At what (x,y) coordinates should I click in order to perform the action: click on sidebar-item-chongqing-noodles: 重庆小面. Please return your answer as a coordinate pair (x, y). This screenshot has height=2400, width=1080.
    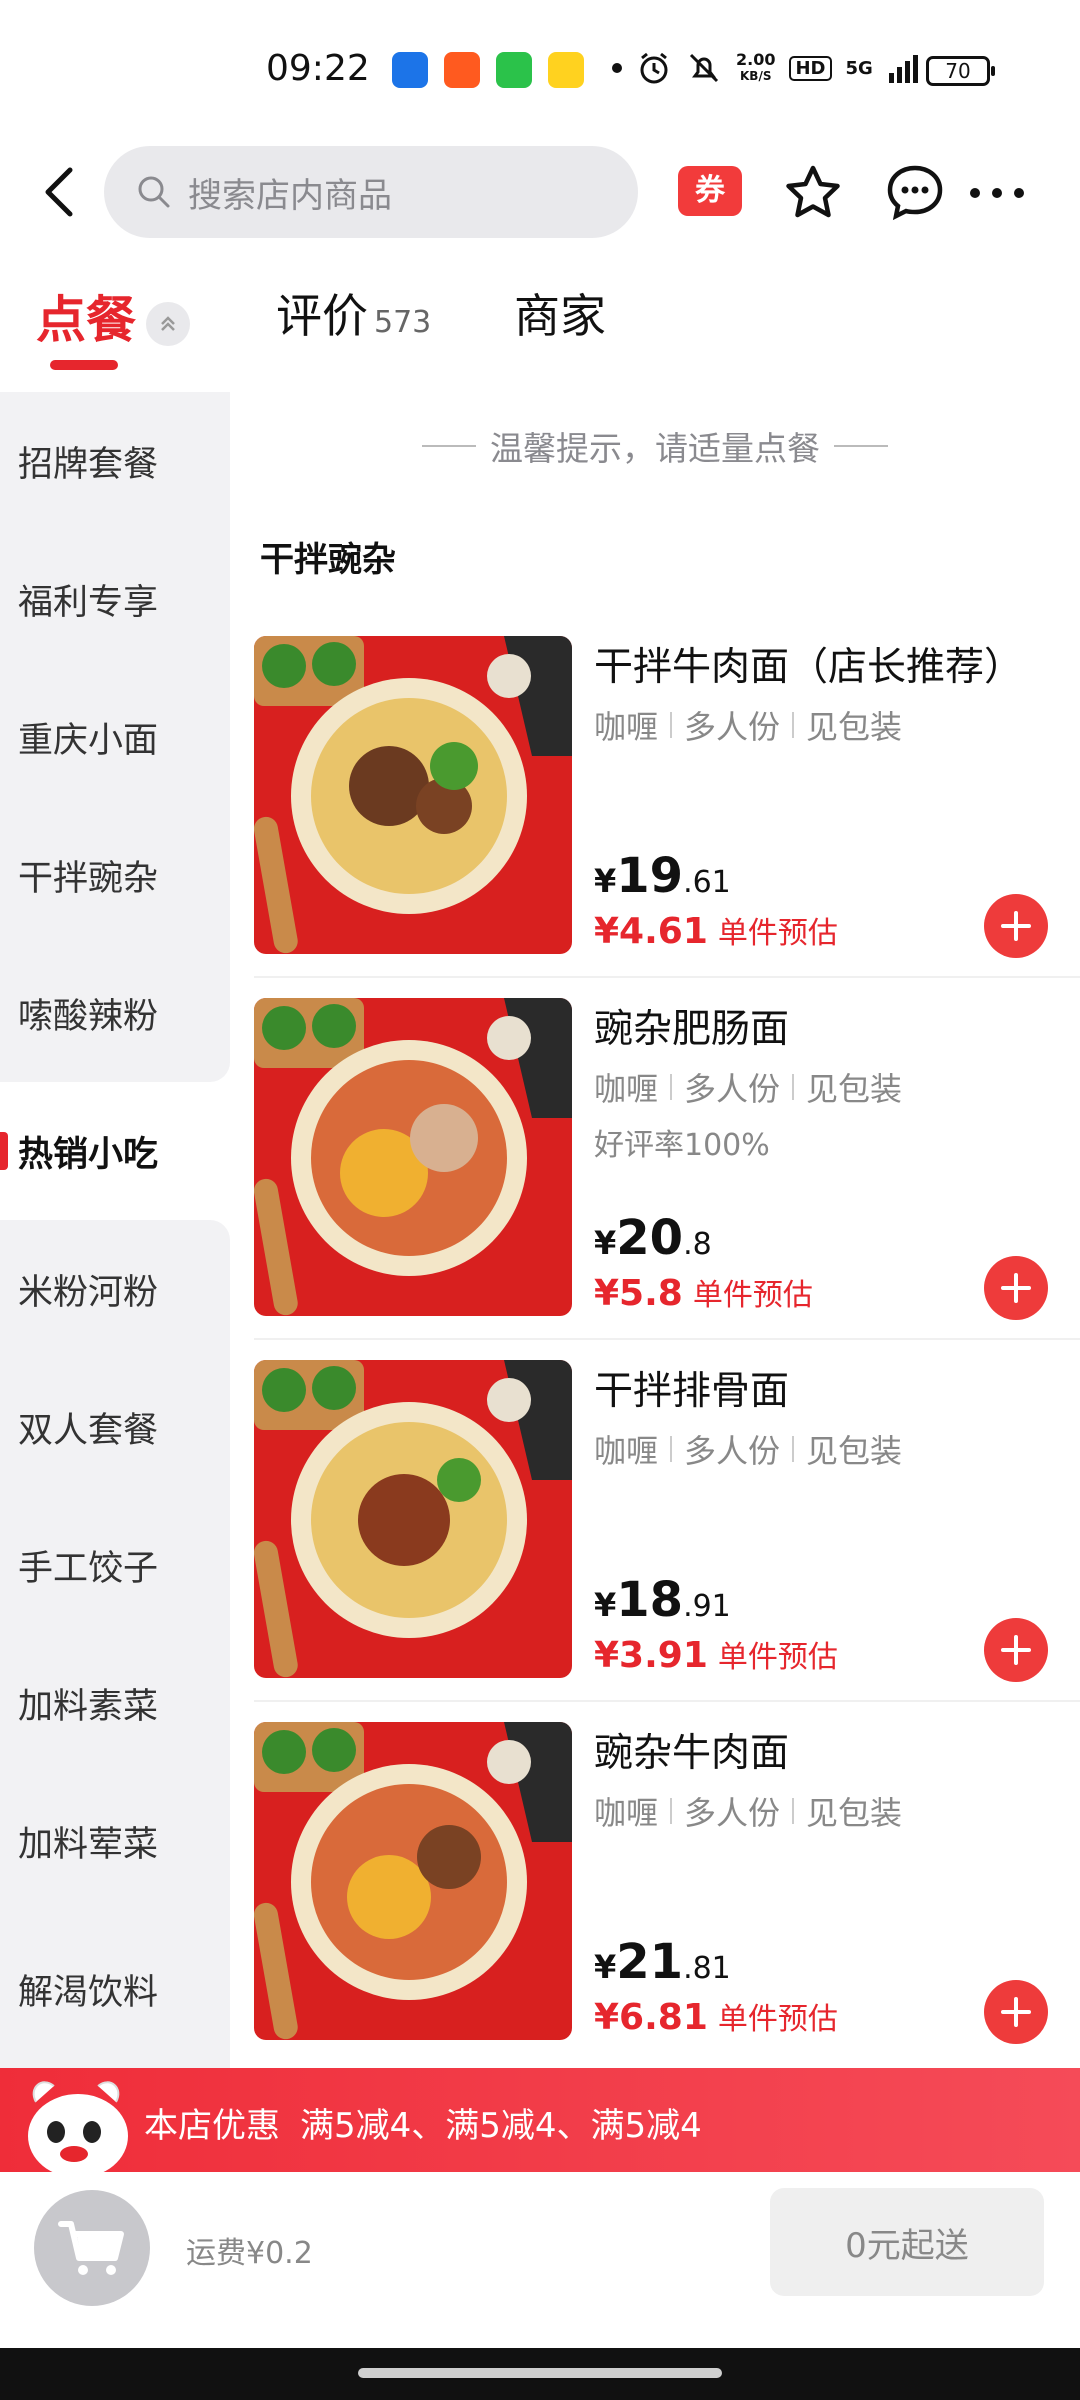
    Looking at the image, I should click on (115, 737).